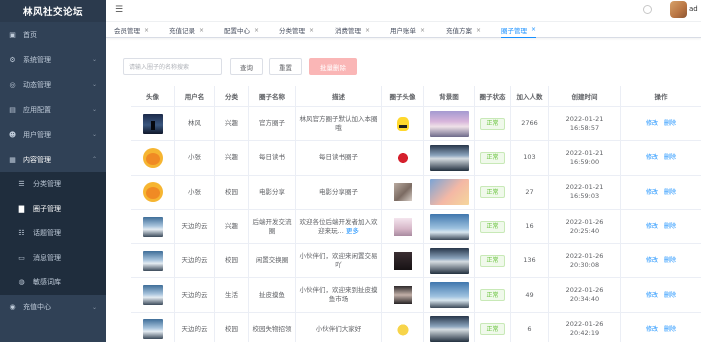 This screenshot has width=701, height=342. I want to click on tab-recharge-records: 充值记录 ×, so click(186, 30).